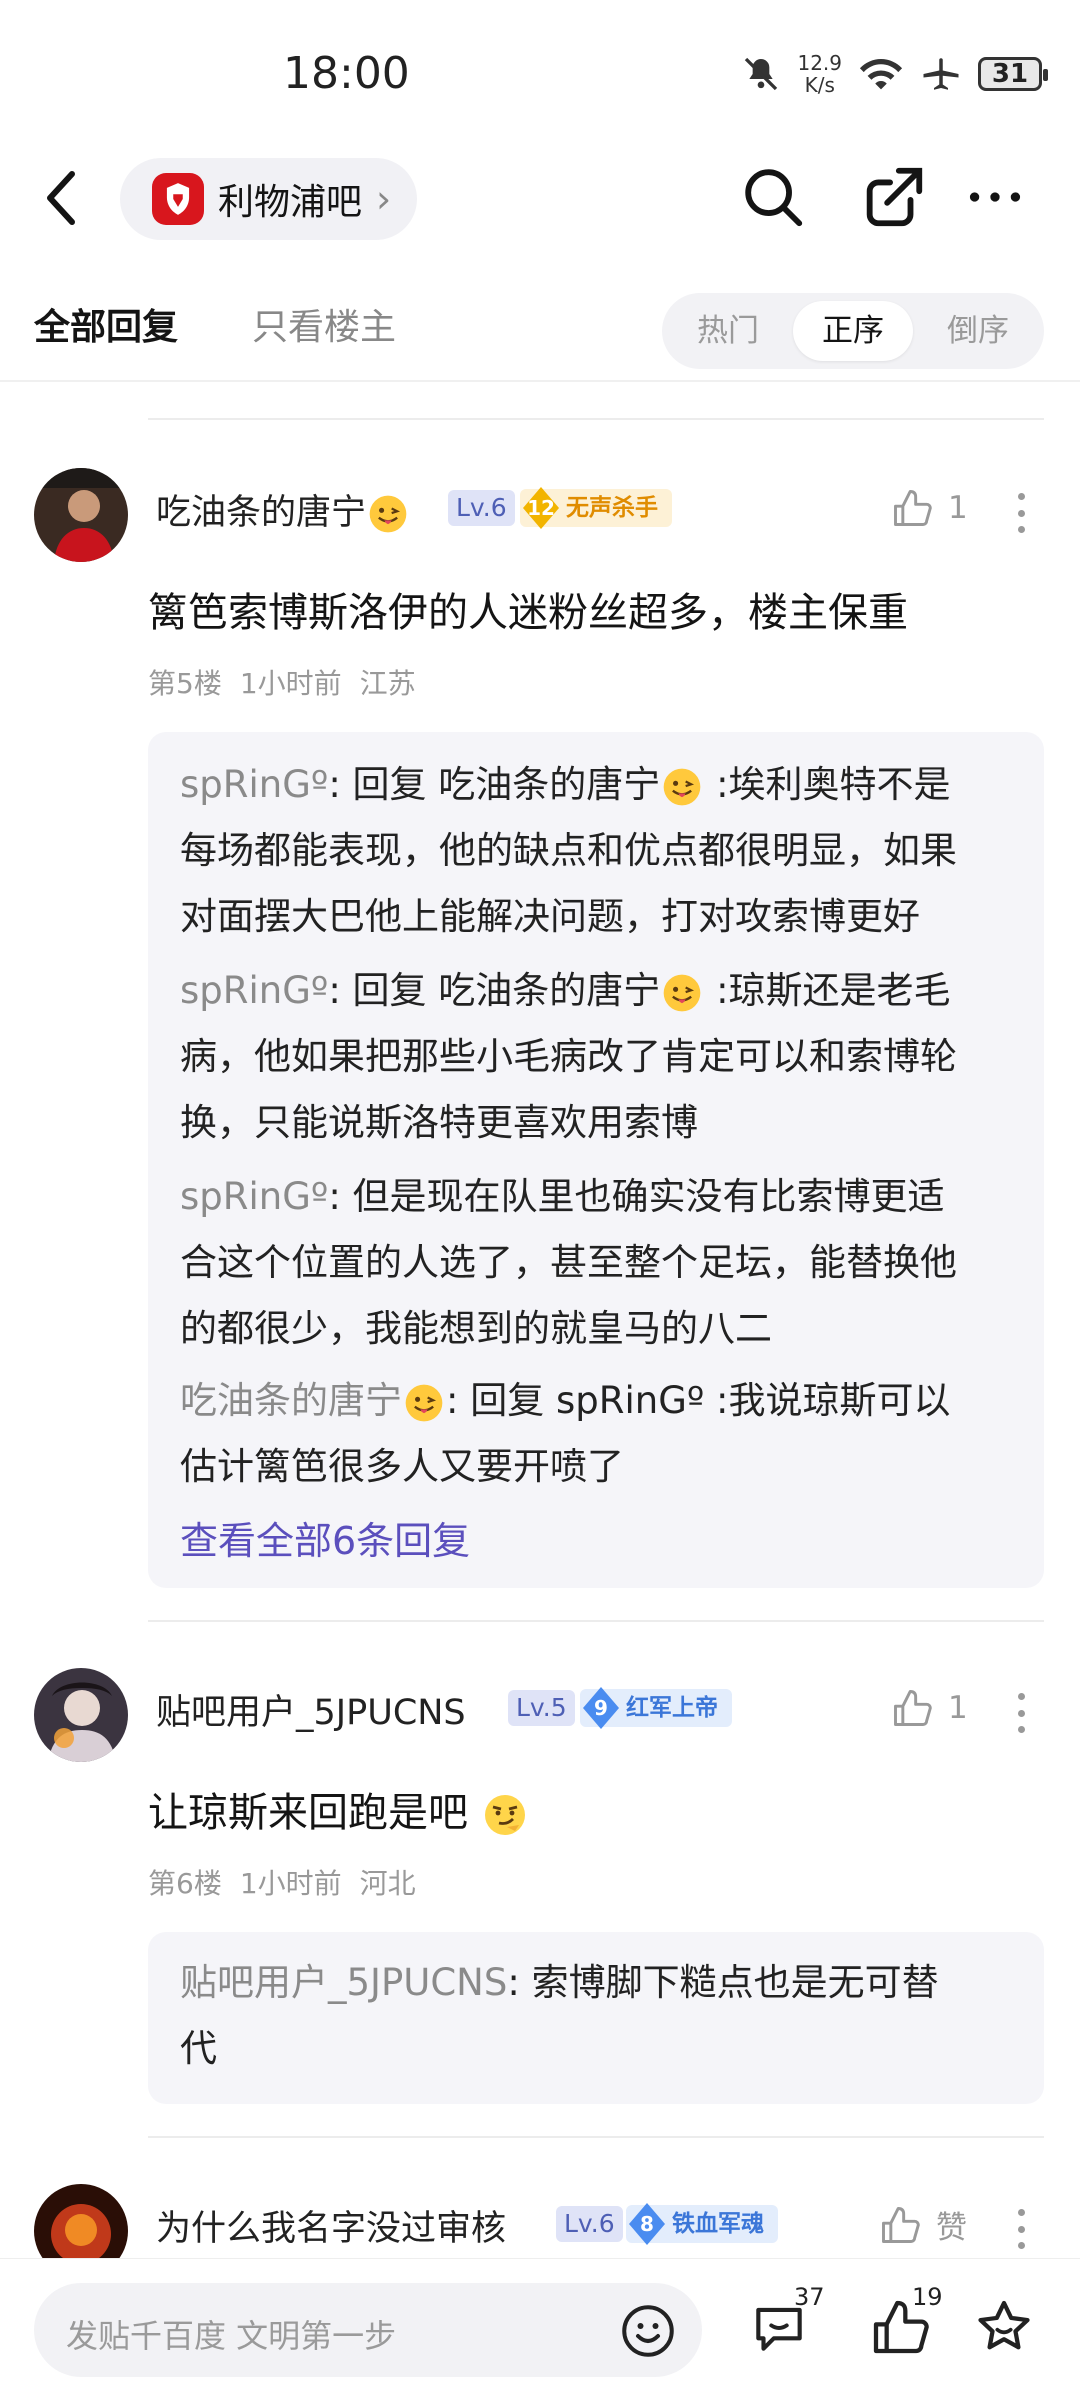  Describe the element at coordinates (881, 74) in the screenshot. I see `wifi-icon` at that location.